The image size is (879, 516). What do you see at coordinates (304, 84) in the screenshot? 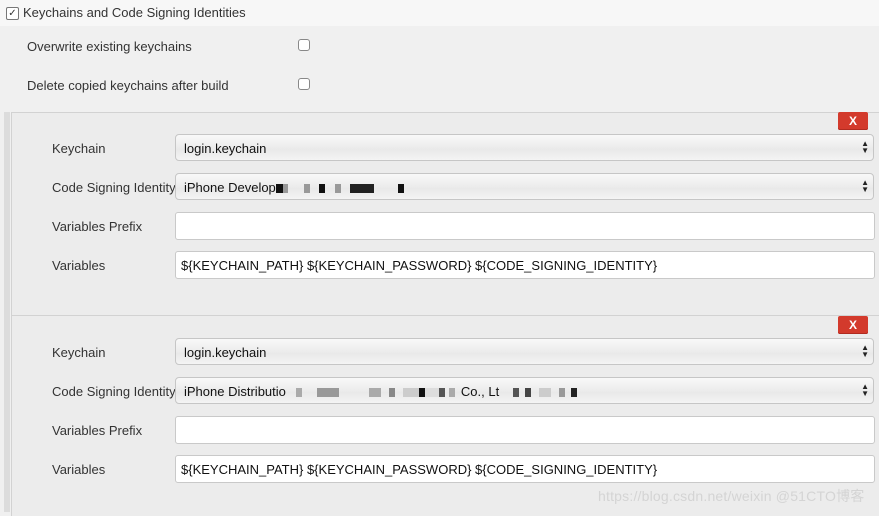
I see `delete-keychains-checkbox` at bounding box center [304, 84].